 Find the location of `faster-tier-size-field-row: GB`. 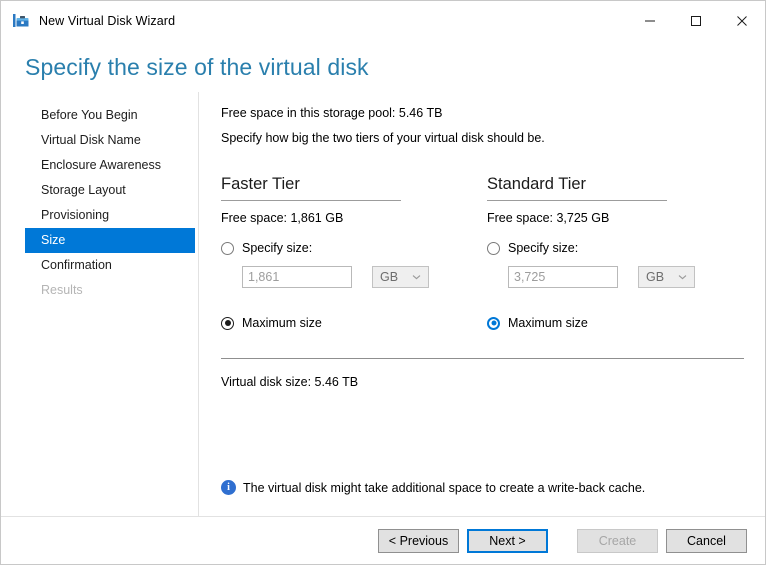

faster-tier-size-field-row: GB is located at coordinates (364, 277).